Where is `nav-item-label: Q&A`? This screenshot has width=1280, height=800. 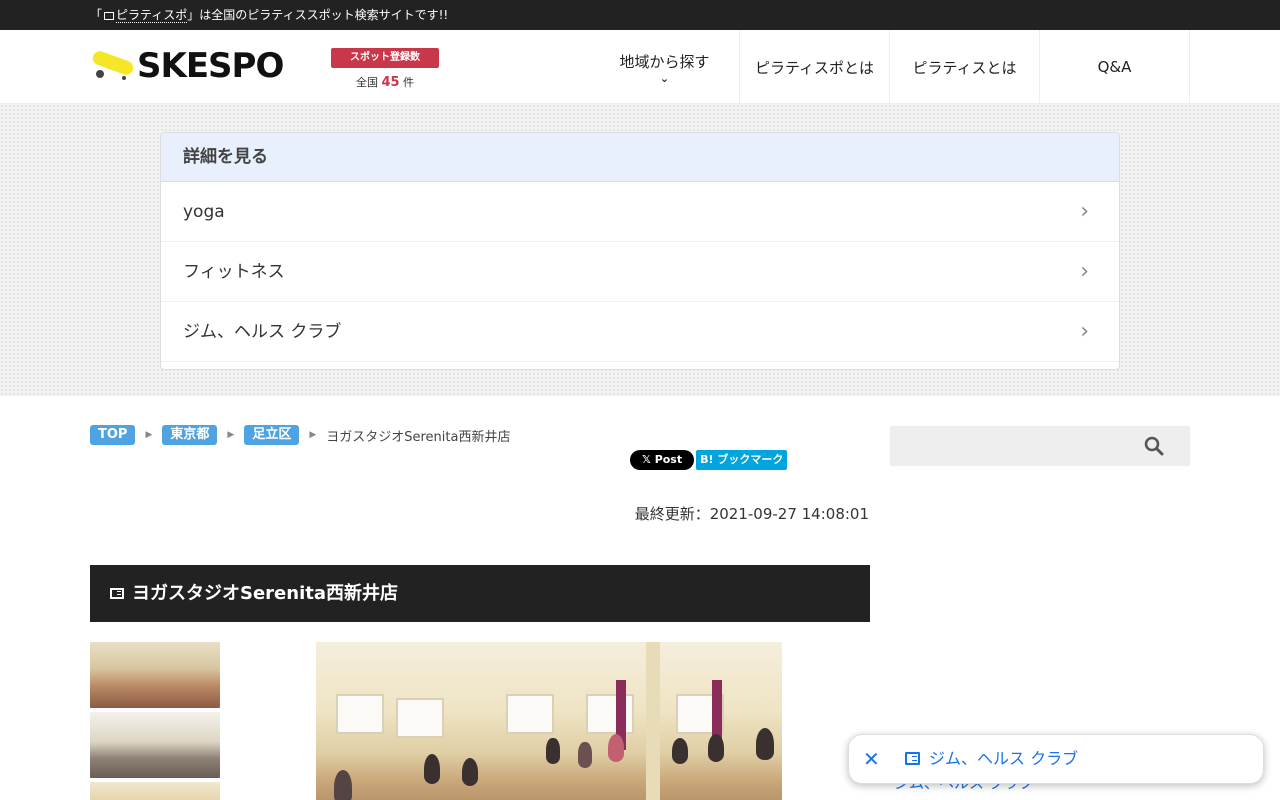
nav-item-label: Q&A is located at coordinates (1114, 67).